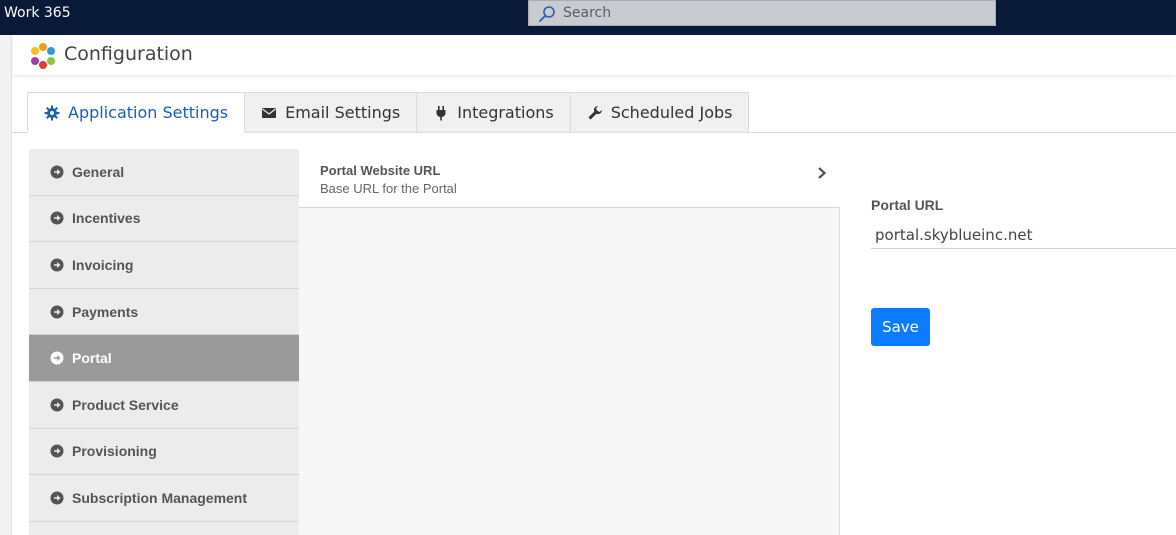 The image size is (1176, 535). What do you see at coordinates (105, 311) in the screenshot?
I see `sidebar-item-label: Payments` at bounding box center [105, 311].